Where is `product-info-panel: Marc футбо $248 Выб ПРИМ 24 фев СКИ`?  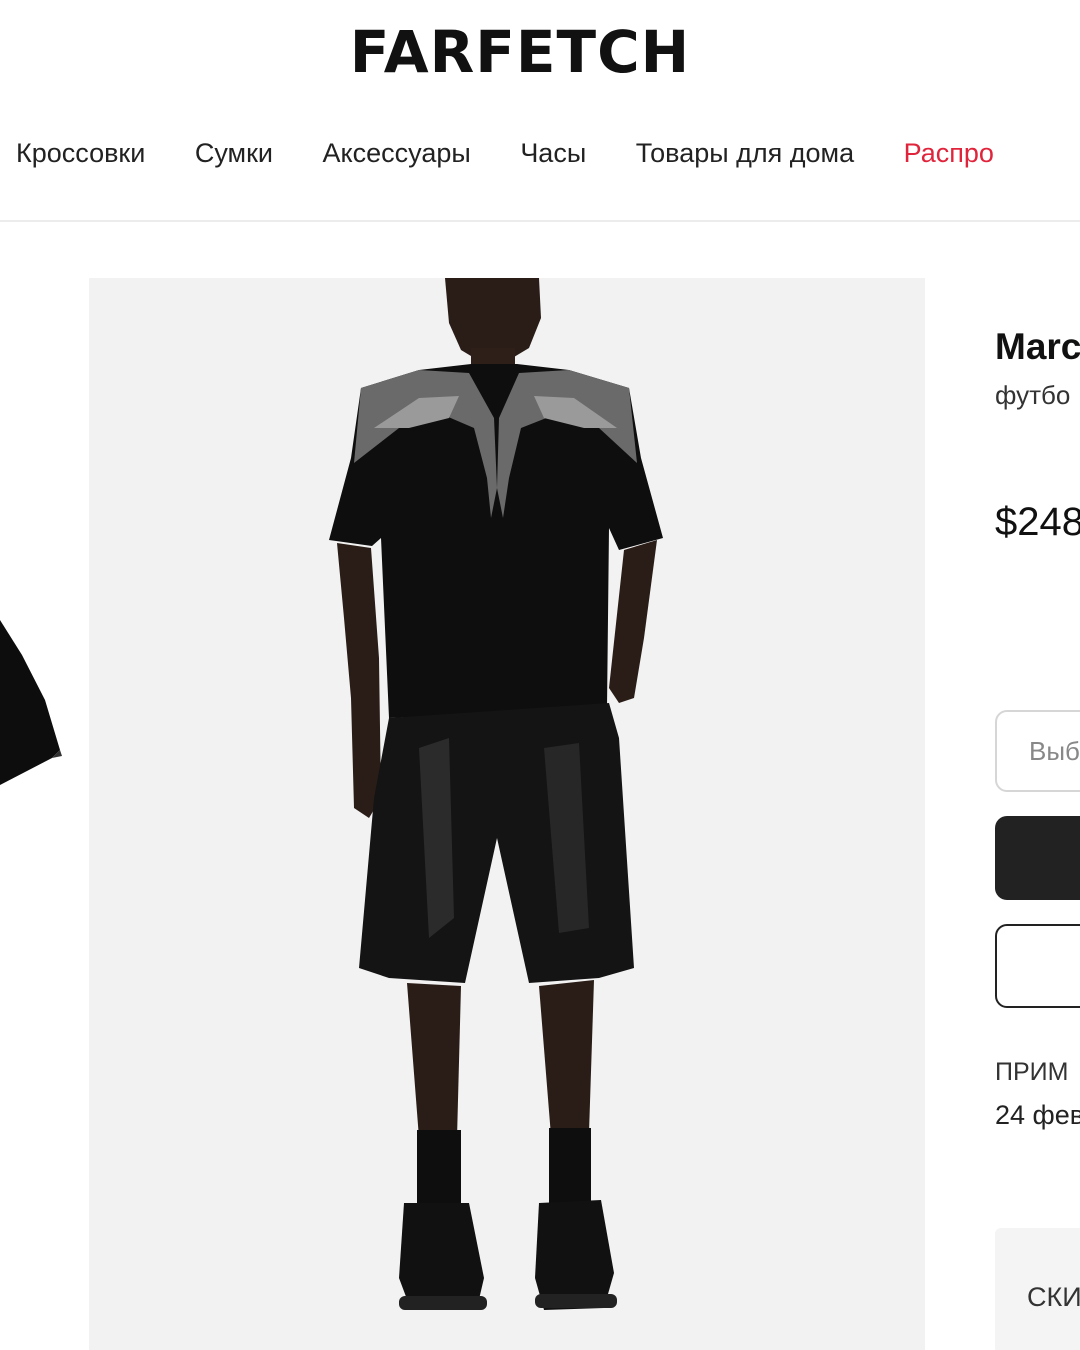 product-info-panel: Marc футбо $248 Выб ПРИМ 24 фев СКИ is located at coordinates (1037, 675).